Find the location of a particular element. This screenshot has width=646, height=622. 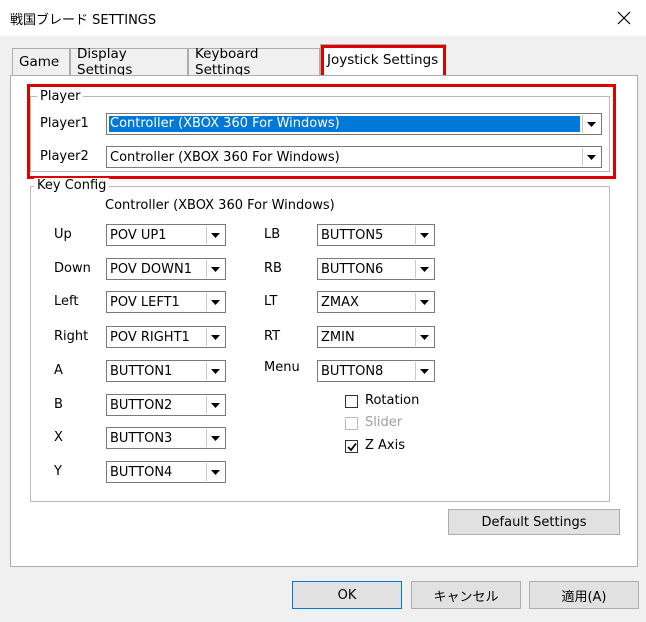

key-select-lt: ZMAX is located at coordinates (376, 302).